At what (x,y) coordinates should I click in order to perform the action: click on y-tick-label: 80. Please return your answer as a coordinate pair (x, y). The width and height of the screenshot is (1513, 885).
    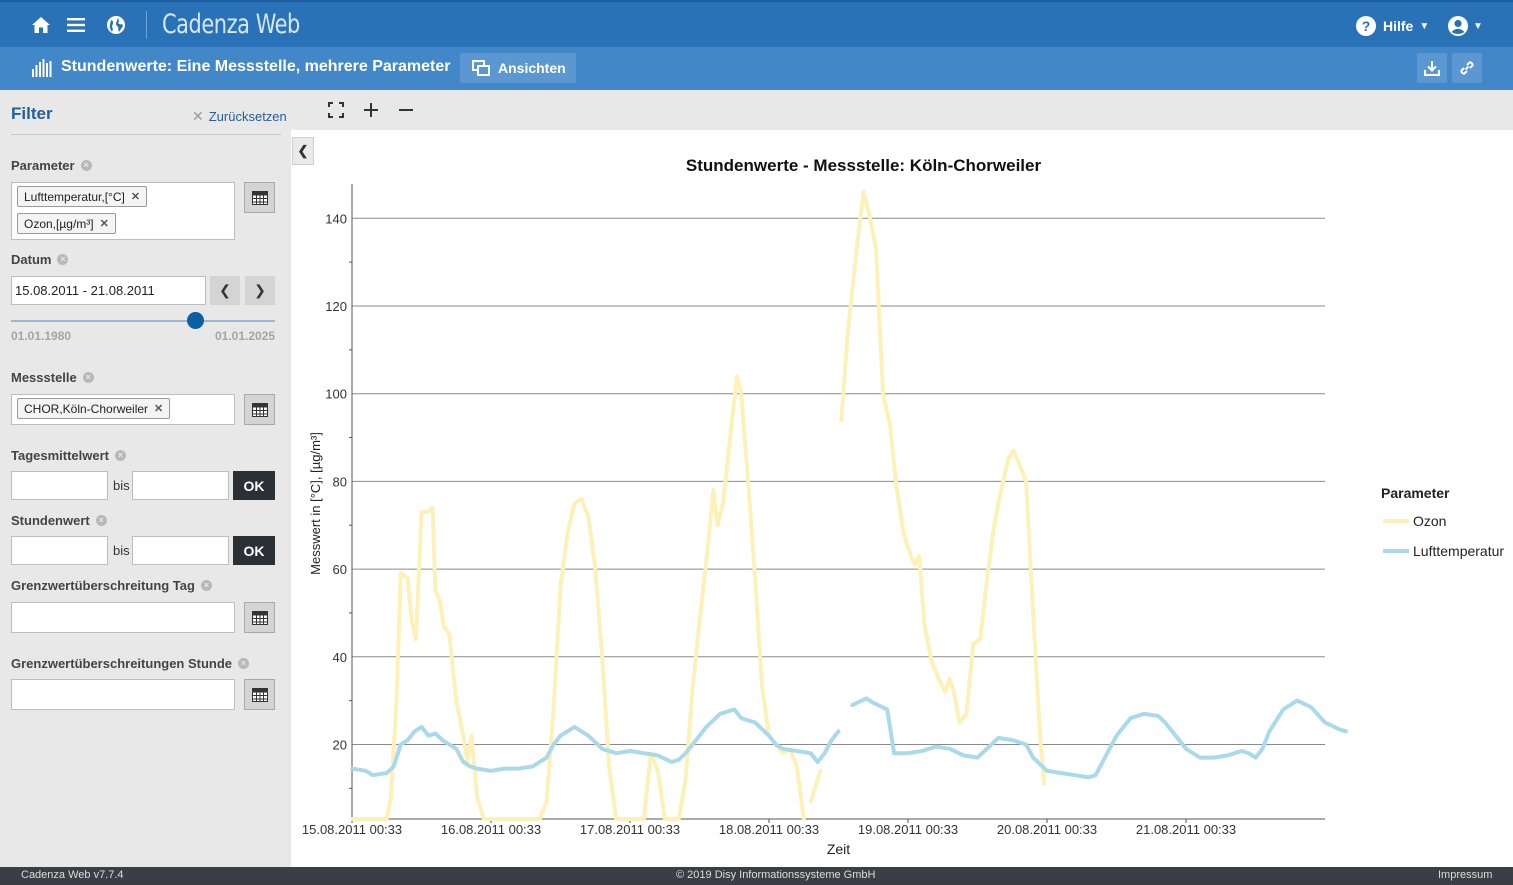
    Looking at the image, I should click on (340, 481).